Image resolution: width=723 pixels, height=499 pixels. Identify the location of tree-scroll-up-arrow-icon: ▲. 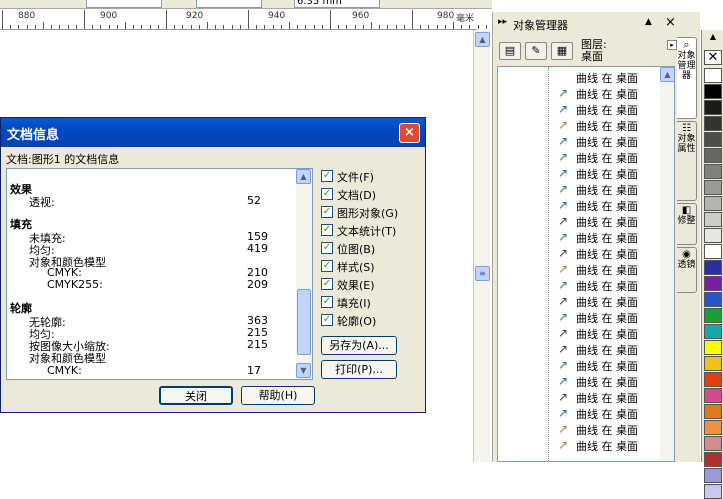
(667, 74).